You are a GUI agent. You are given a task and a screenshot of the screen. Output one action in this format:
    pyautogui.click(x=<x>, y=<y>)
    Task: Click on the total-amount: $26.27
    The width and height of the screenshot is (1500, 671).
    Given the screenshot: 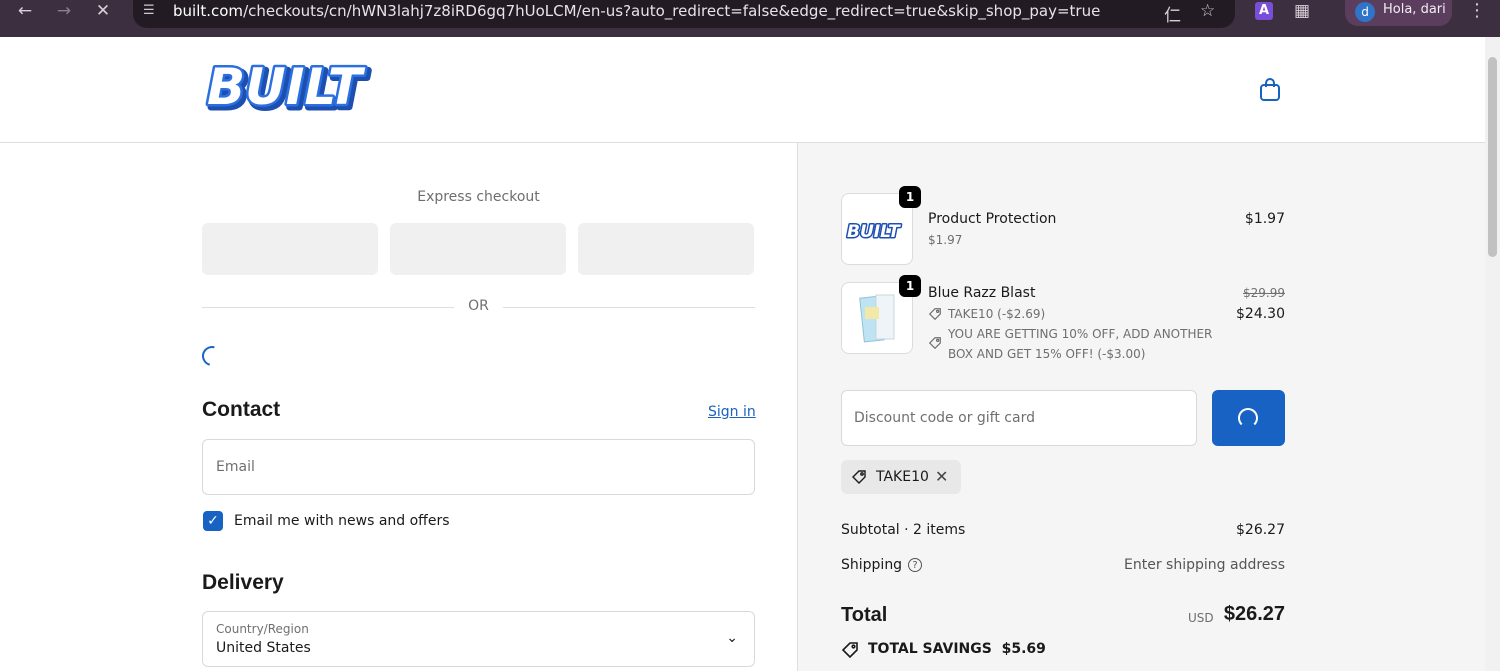 What is the action you would take?
    pyautogui.click(x=1254, y=614)
    